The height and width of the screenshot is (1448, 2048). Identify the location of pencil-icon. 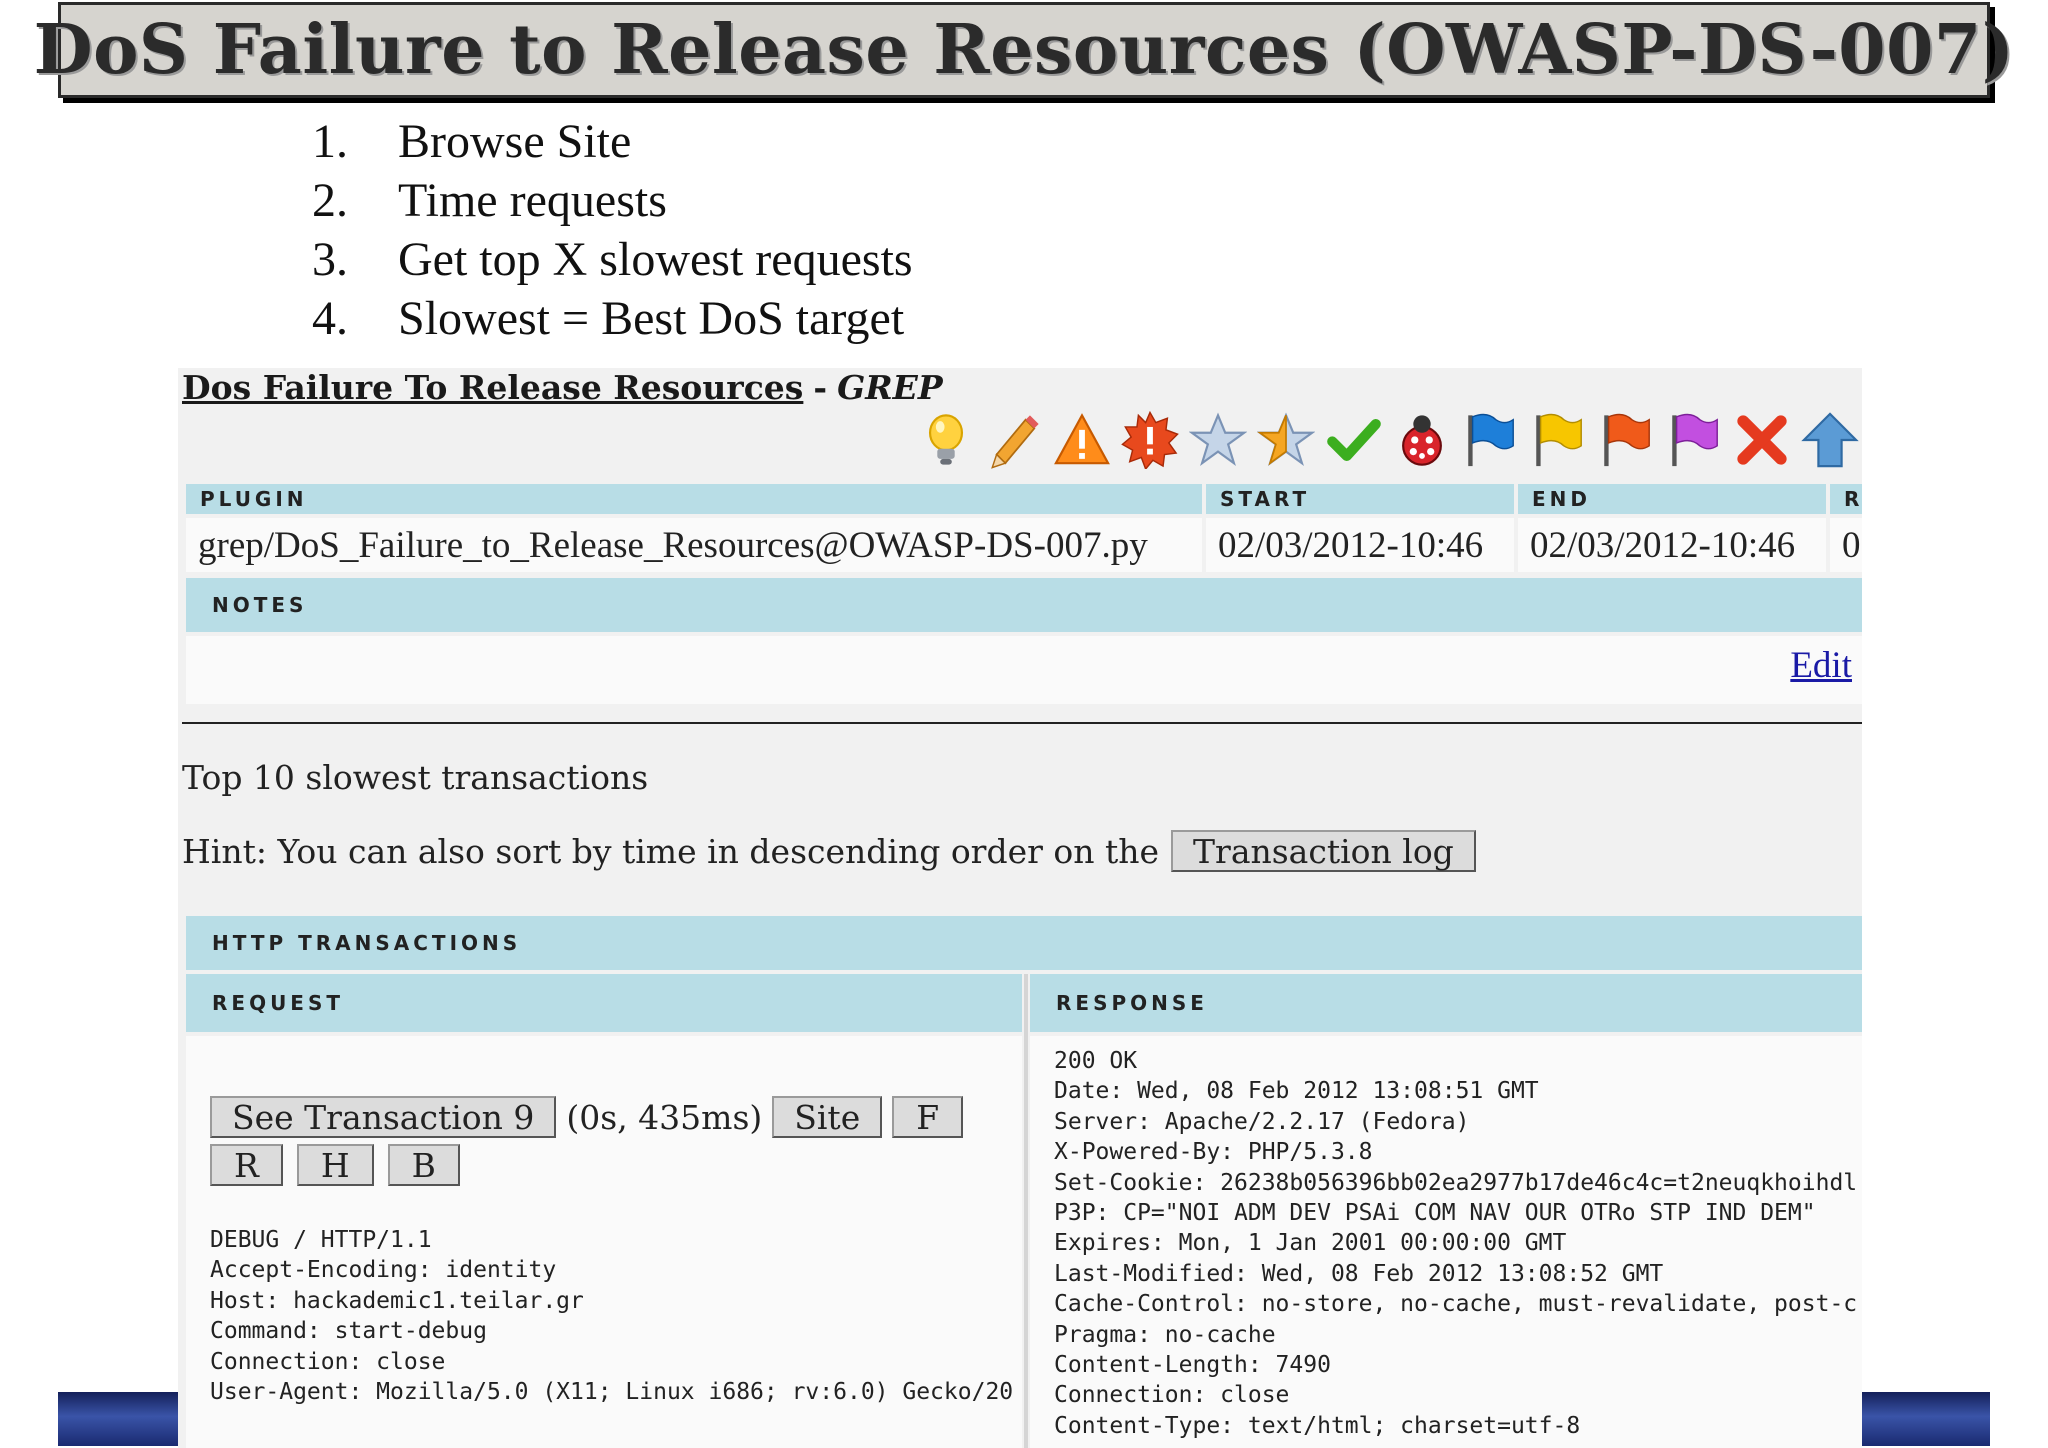
(1014, 440).